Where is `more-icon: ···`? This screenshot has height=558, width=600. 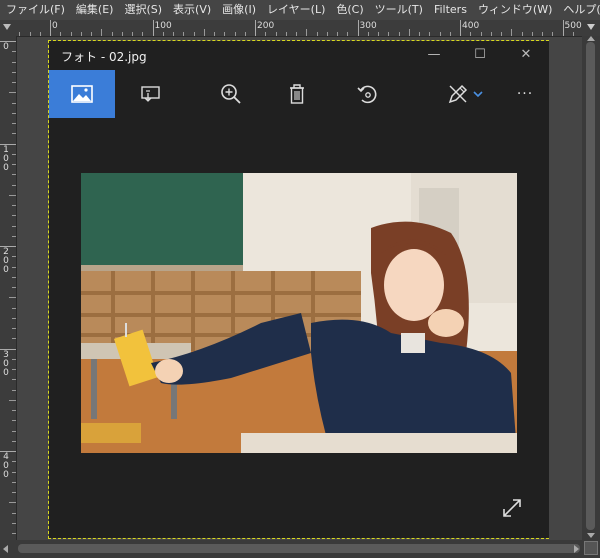 more-icon: ··· is located at coordinates (525, 94).